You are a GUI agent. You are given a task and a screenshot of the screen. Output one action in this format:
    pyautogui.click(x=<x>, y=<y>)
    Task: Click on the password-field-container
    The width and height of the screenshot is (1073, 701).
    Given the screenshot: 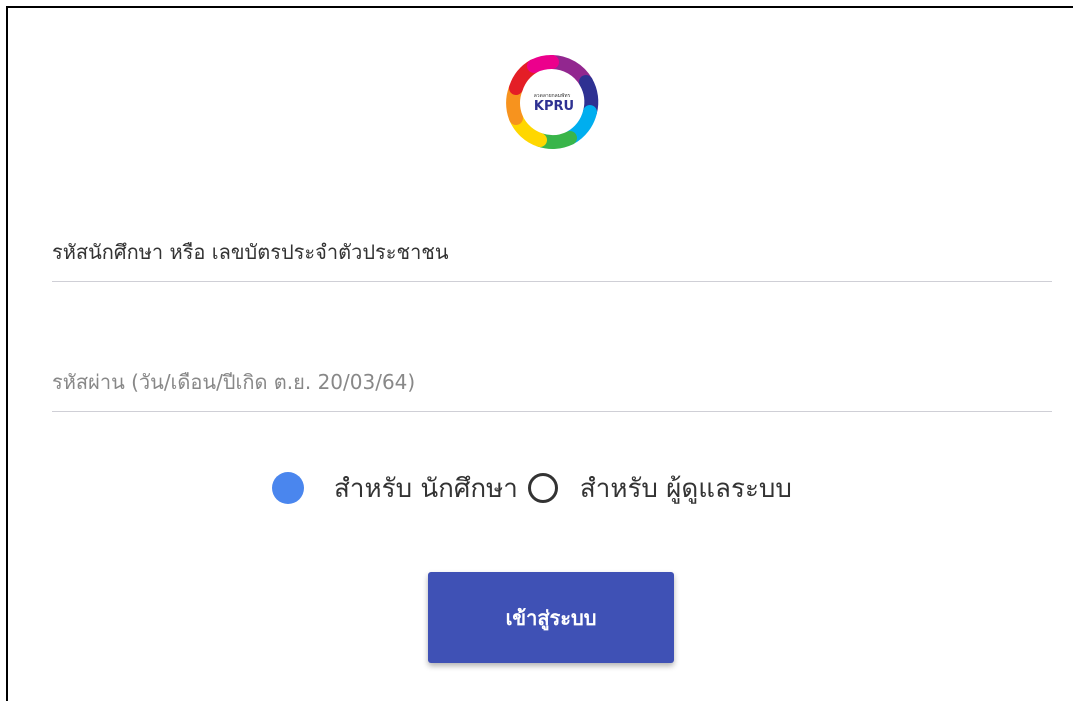 What is the action you would take?
    pyautogui.click(x=552, y=382)
    